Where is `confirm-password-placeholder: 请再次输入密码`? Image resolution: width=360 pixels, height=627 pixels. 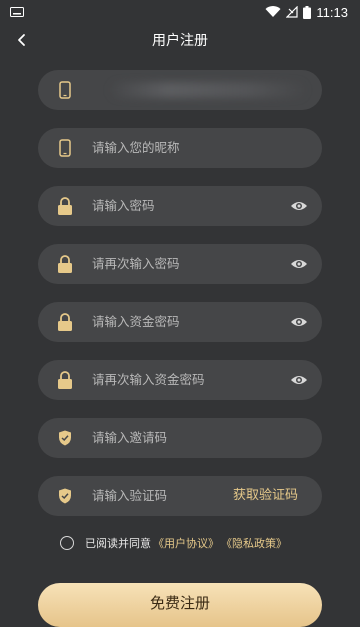
confirm-password-placeholder: 请再次输入密码 is located at coordinates (136, 263).